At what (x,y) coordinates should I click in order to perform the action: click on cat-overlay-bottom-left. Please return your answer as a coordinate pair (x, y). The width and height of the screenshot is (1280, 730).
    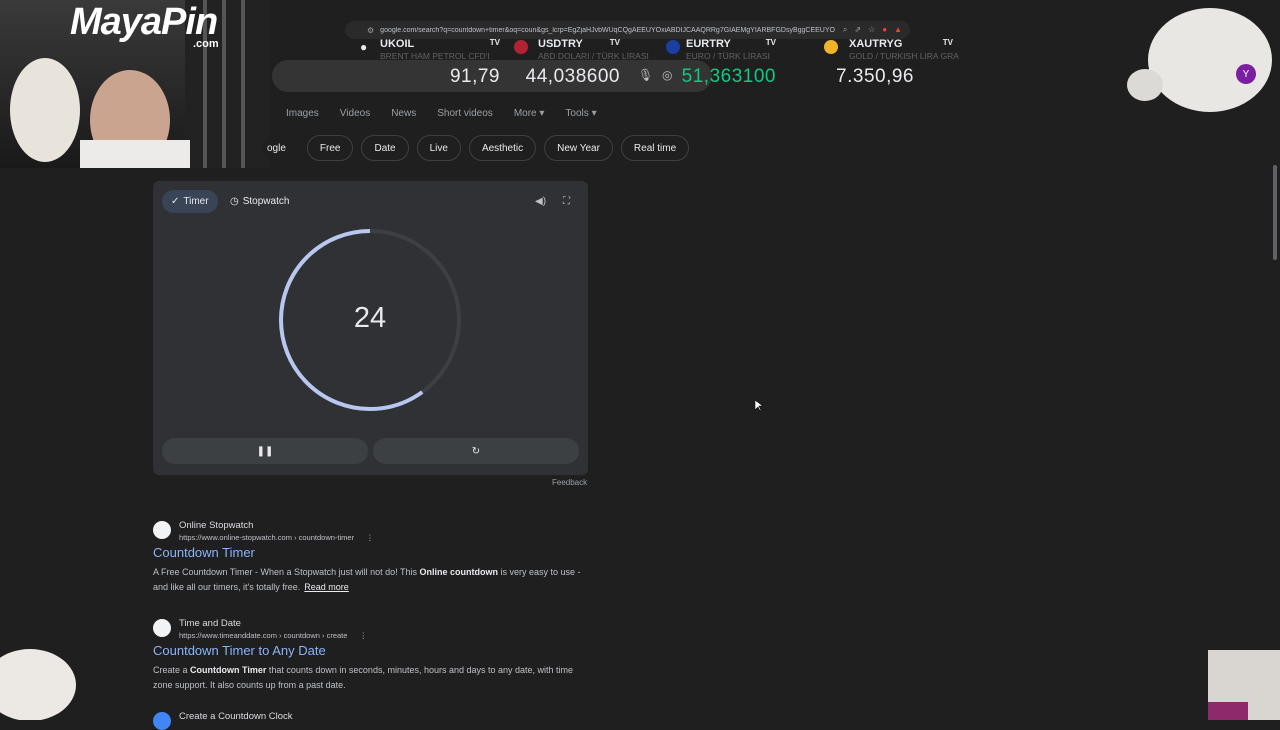
    Looking at the image, I should click on (38, 684).